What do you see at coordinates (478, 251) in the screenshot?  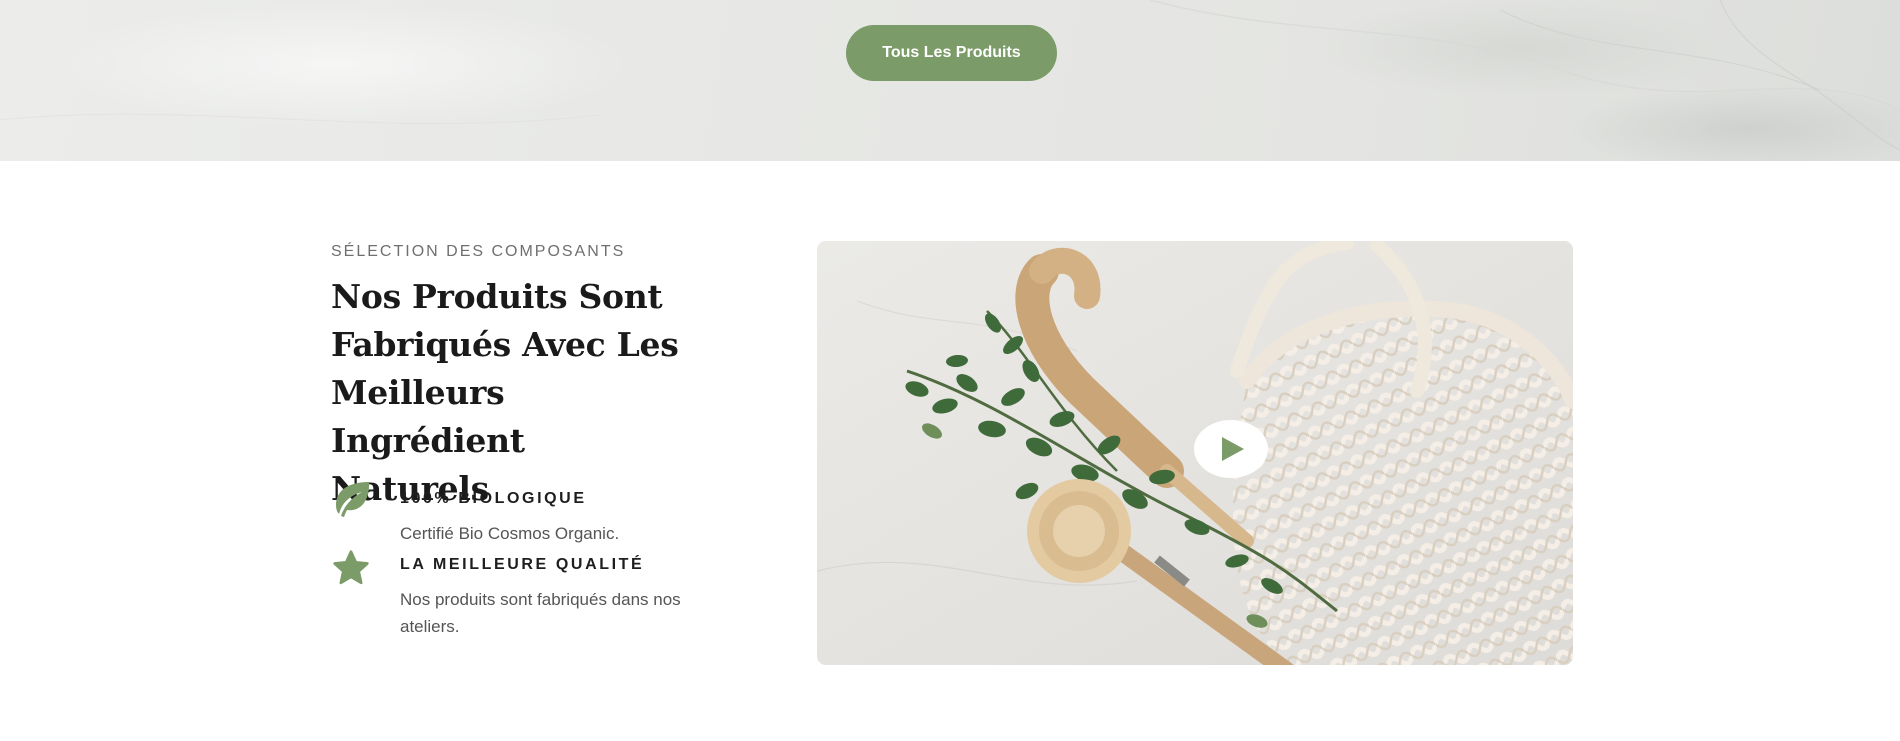 I see `section-eyebrow: SÉLECTION DES COMPOSANTS` at bounding box center [478, 251].